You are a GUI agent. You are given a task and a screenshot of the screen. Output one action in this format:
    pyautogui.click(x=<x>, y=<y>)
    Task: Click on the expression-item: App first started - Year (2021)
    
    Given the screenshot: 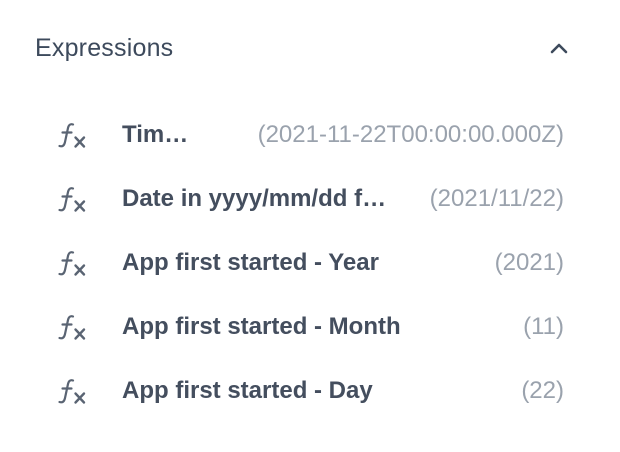 What is the action you would take?
    pyautogui.click(x=310, y=263)
    